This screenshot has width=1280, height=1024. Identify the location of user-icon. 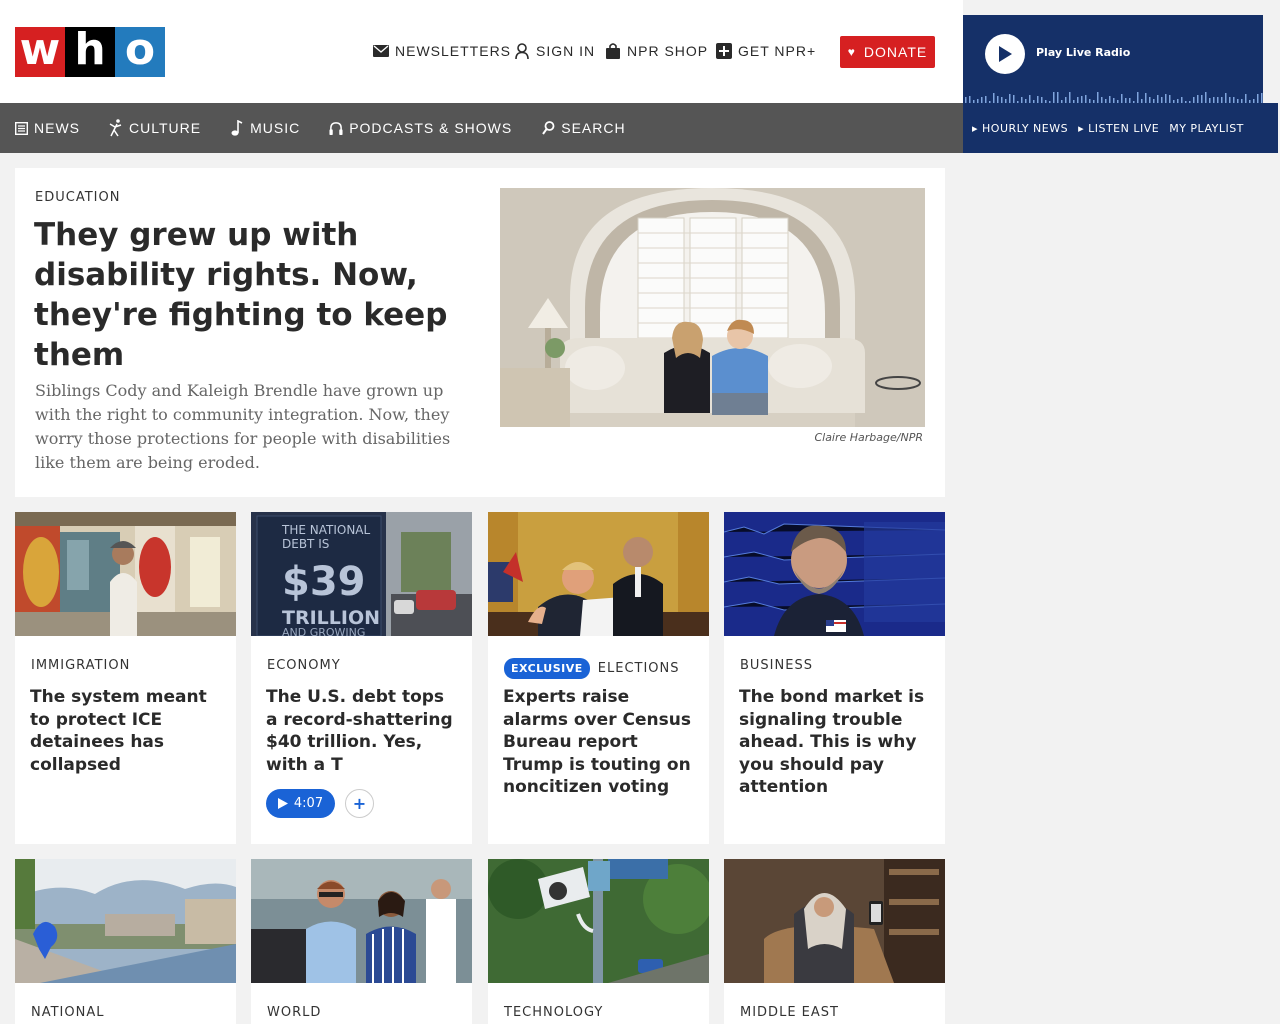
(522, 51).